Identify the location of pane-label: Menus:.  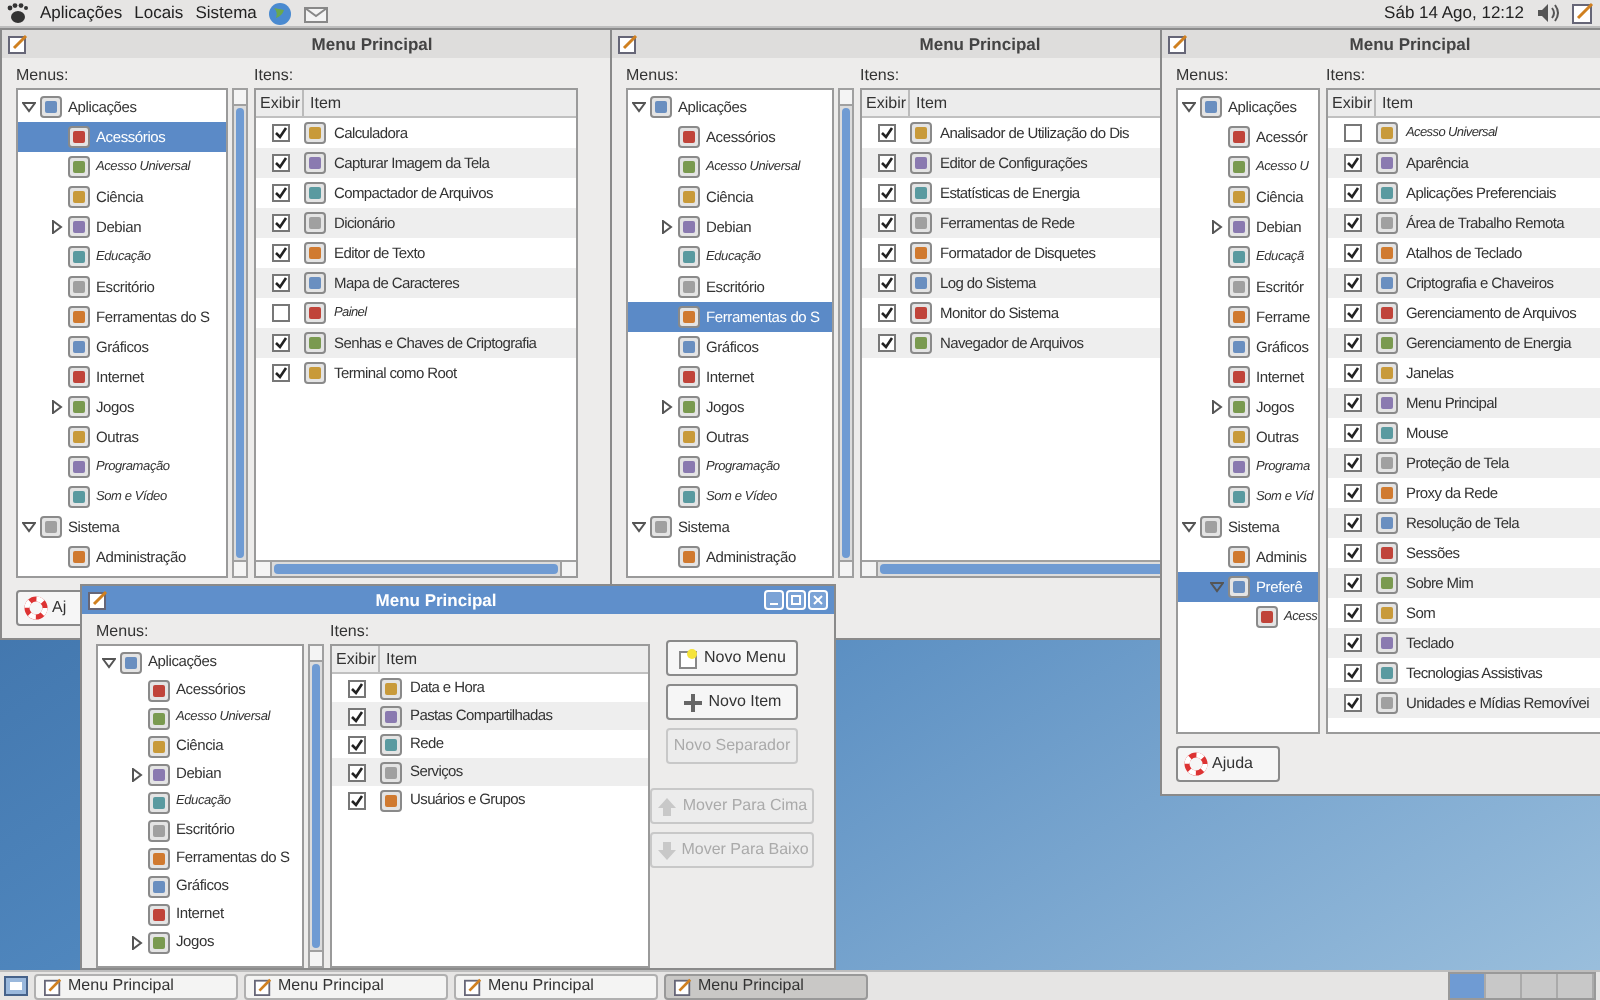
(1202, 76).